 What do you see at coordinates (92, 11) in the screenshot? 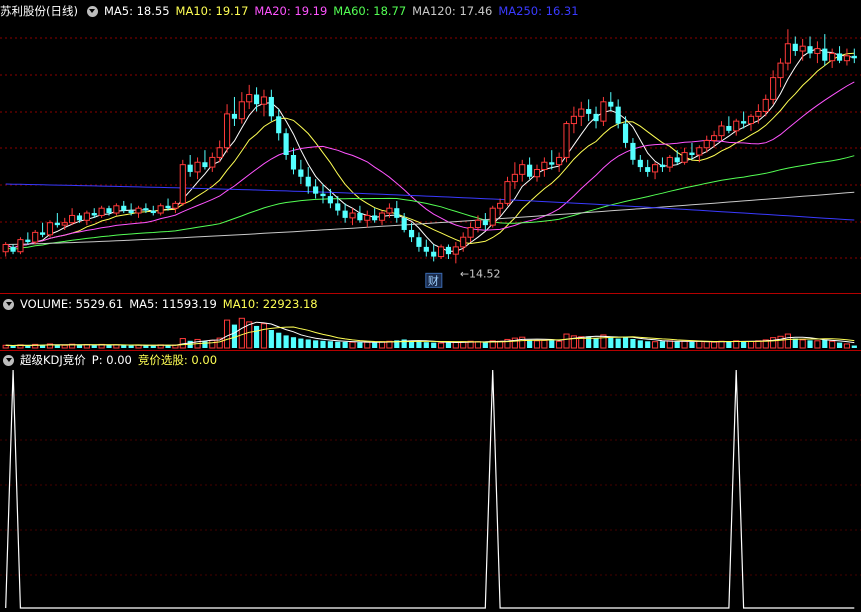
I see `indicator-dropdown-icon` at bounding box center [92, 11].